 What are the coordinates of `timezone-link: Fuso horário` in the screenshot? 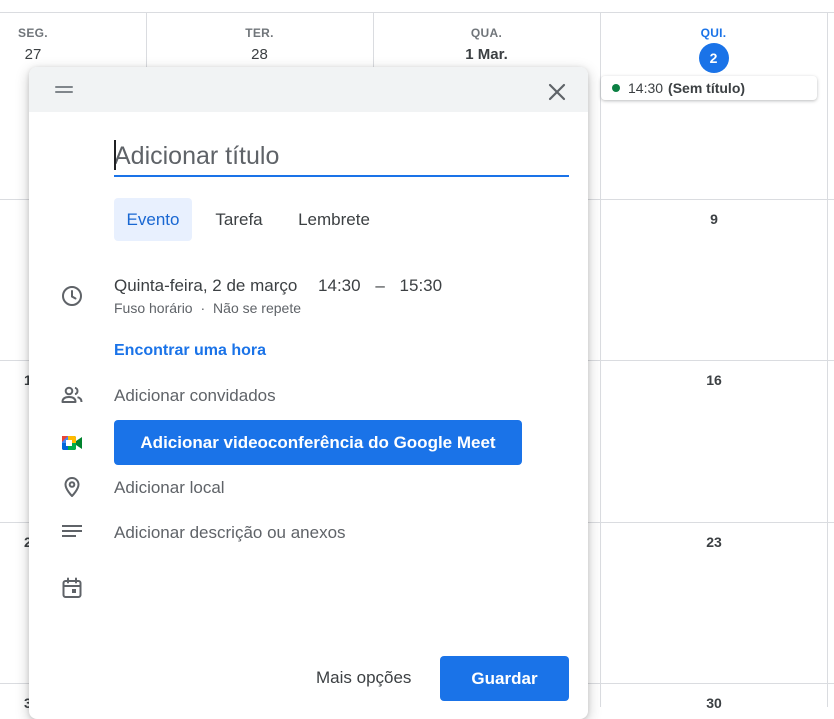 It's located at (153, 308).